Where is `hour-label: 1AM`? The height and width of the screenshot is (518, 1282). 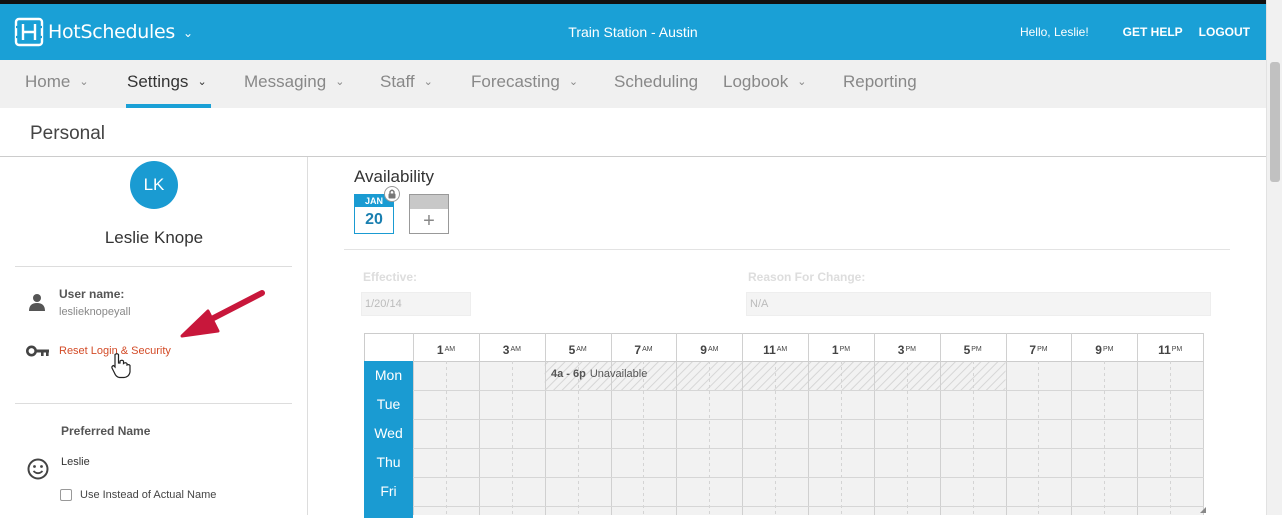 hour-label: 1AM is located at coordinates (446, 350).